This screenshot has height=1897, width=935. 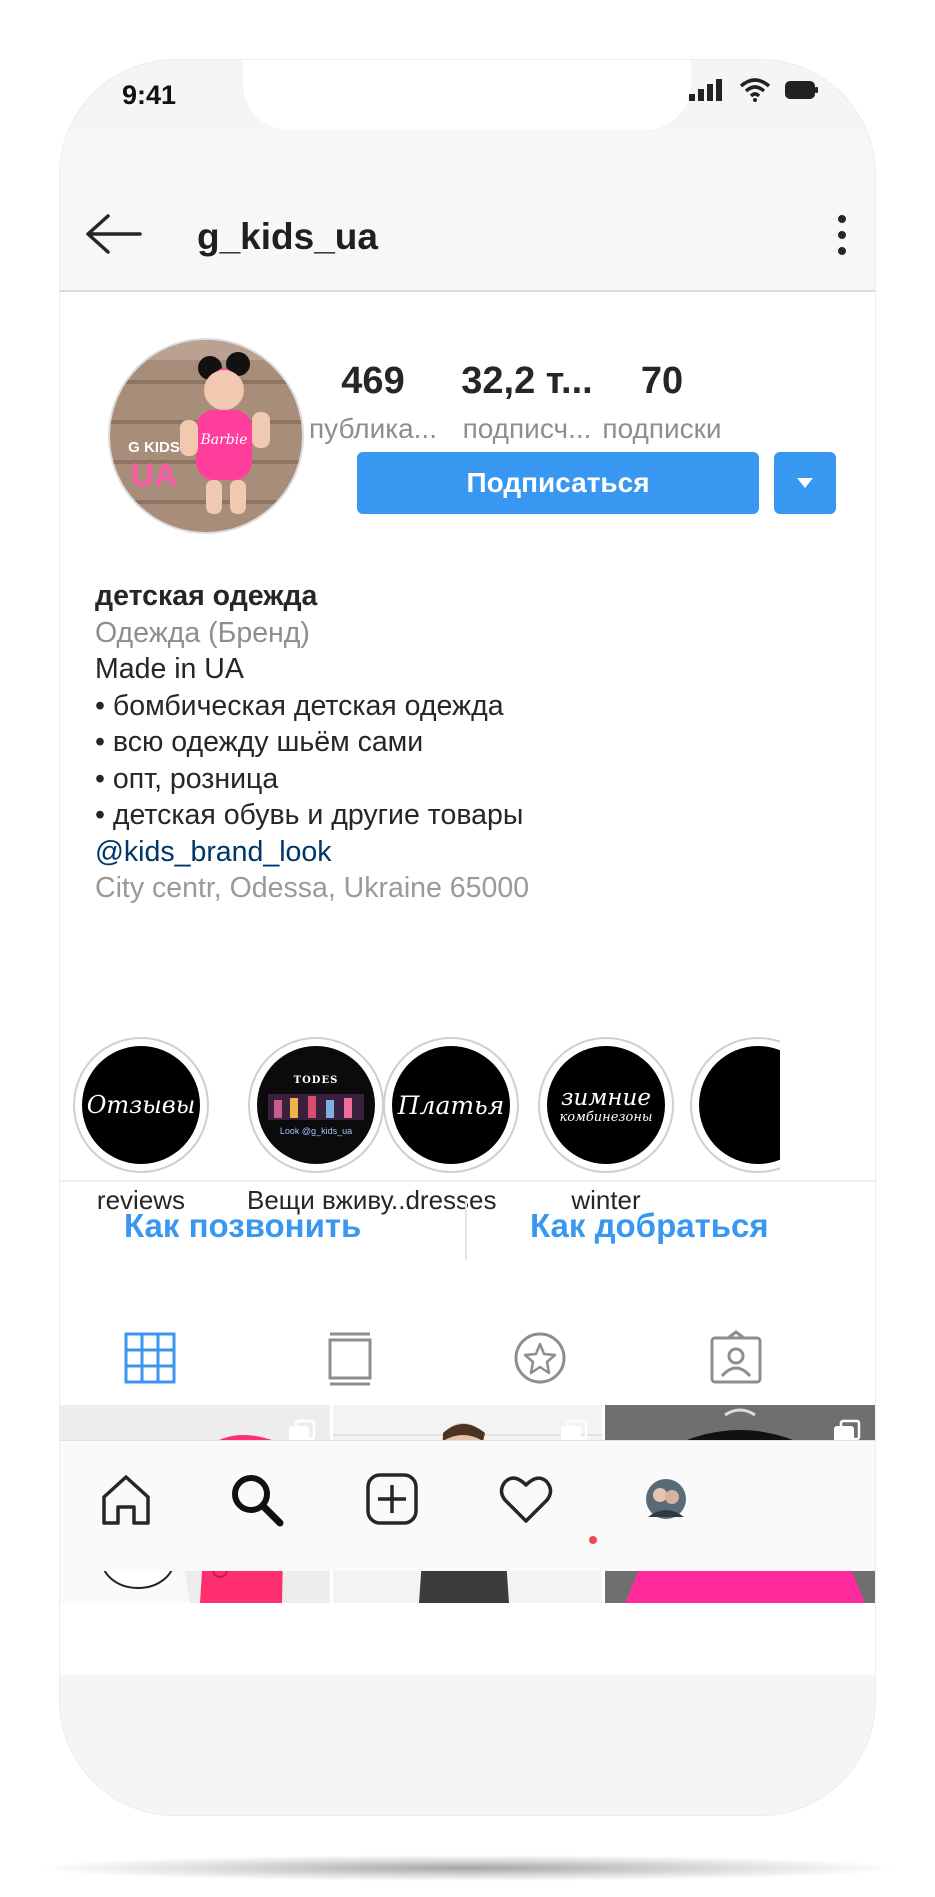 I want to click on highlight-cover: Отзывы, so click(x=141, y=1105).